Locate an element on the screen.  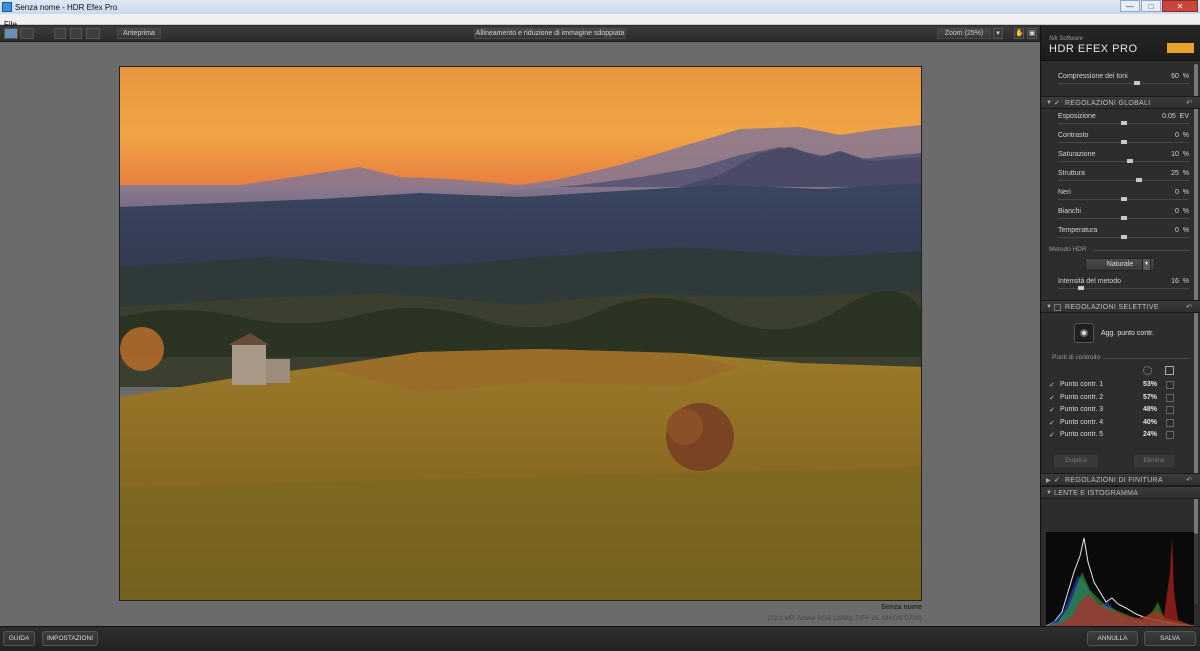
slider-label: Bianchi is located at coordinates (1069, 211).